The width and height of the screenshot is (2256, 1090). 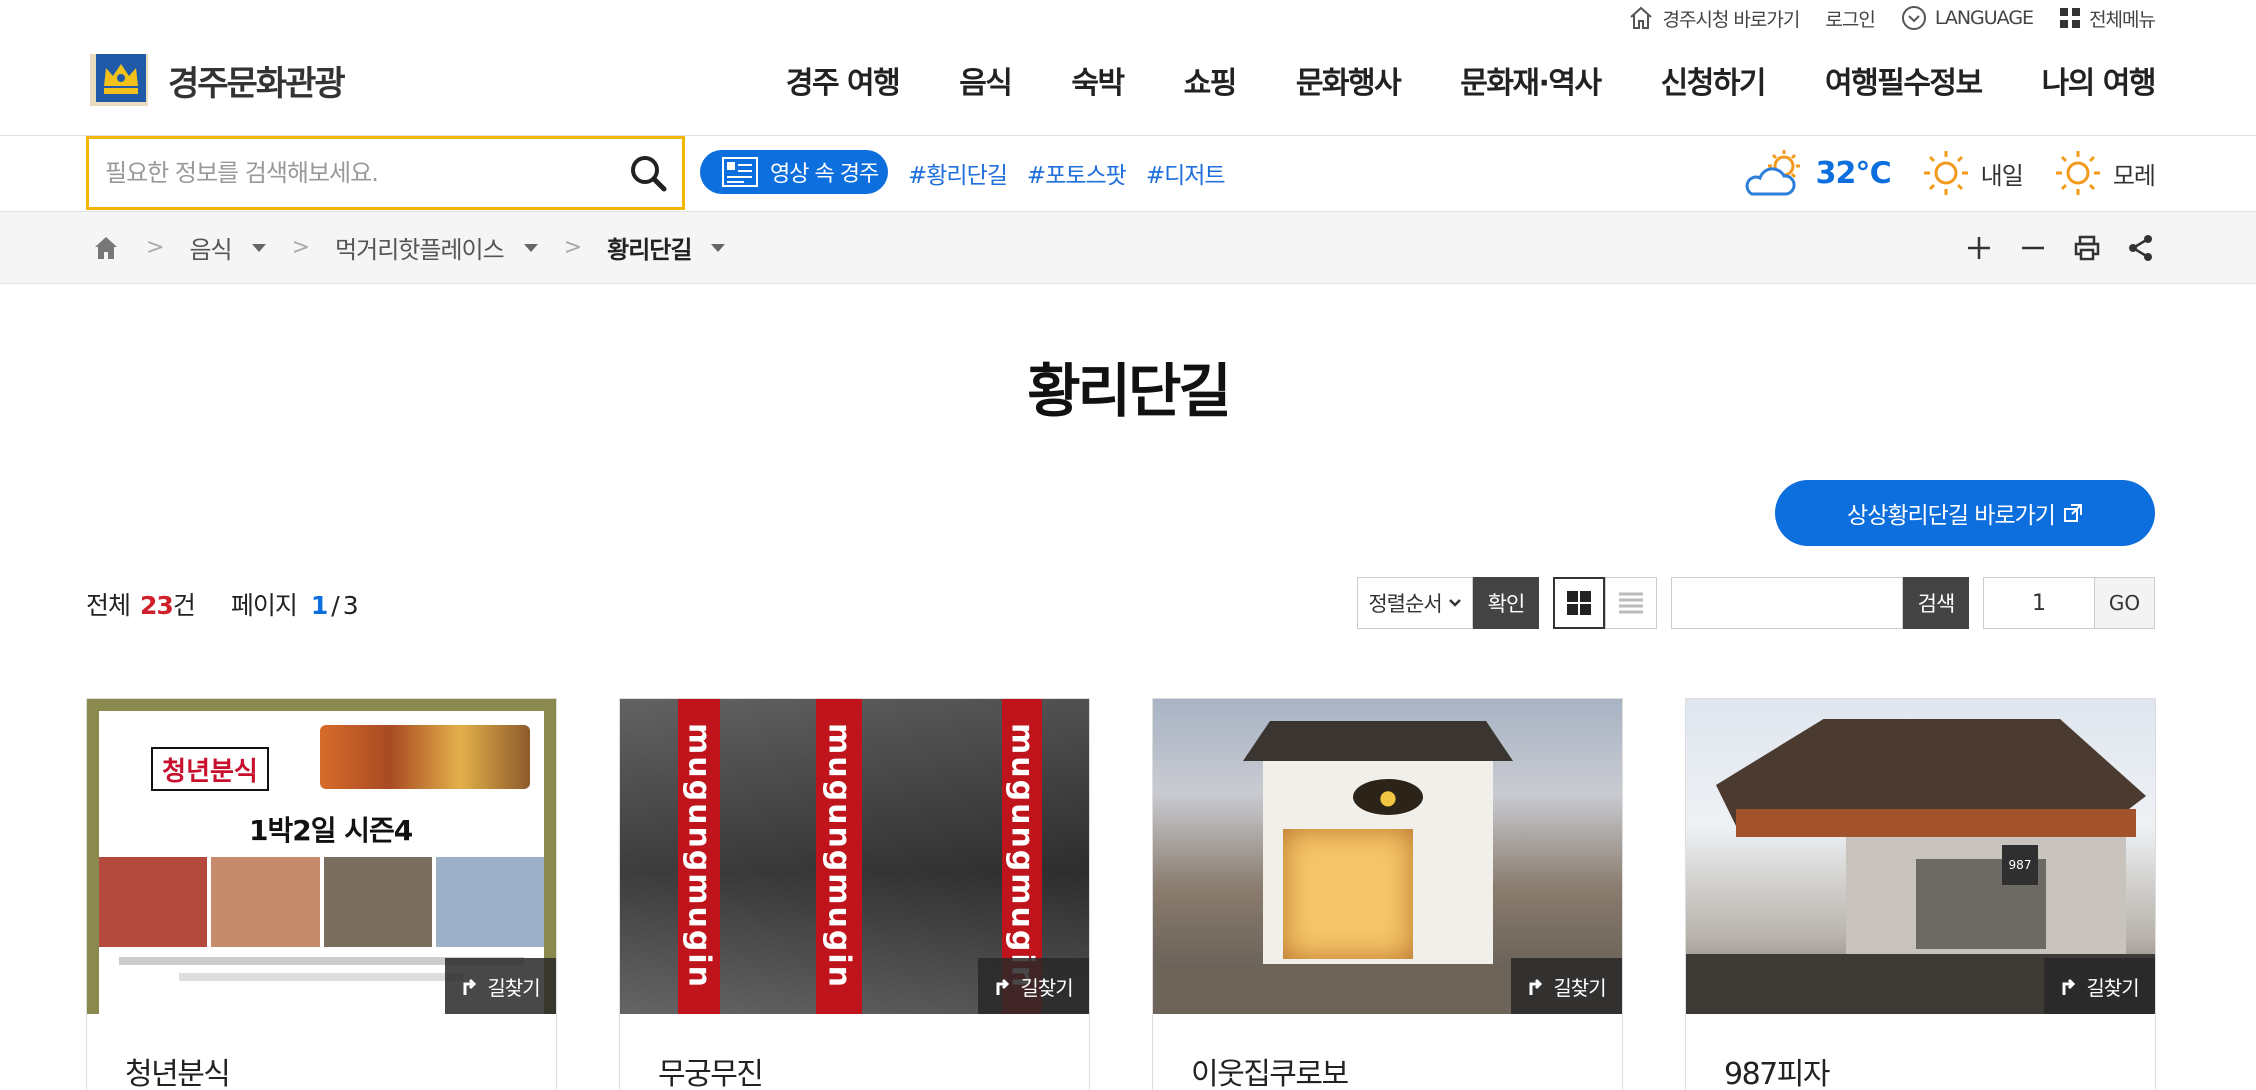 What do you see at coordinates (1951, 516) in the screenshot?
I see `shortcut-button-label: 상상황리단길 바로가기` at bounding box center [1951, 516].